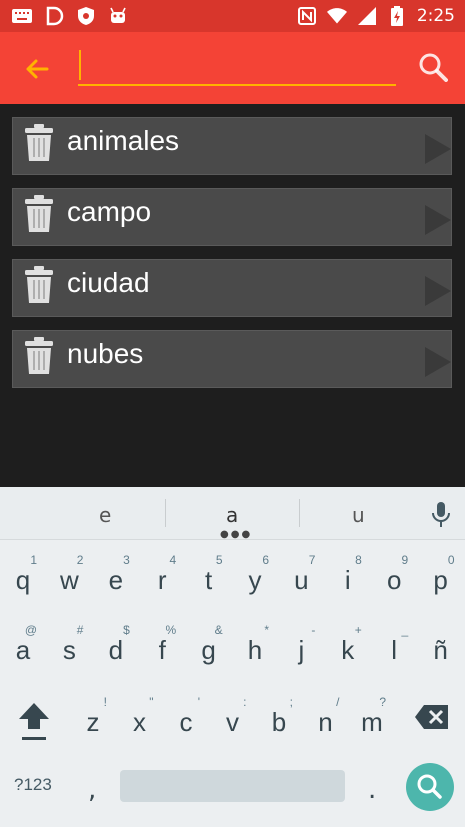 The width and height of the screenshot is (465, 827). I want to click on key-k: + k, so click(348, 645).